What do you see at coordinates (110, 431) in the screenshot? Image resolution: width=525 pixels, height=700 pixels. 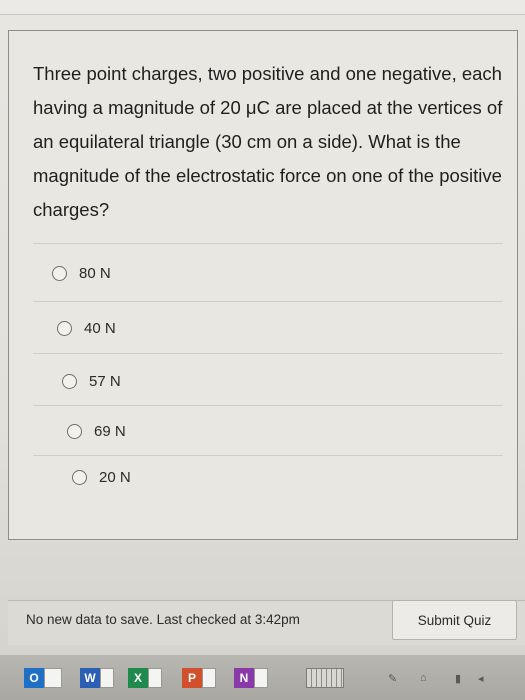 I see `option-label: 69 N` at bounding box center [110, 431].